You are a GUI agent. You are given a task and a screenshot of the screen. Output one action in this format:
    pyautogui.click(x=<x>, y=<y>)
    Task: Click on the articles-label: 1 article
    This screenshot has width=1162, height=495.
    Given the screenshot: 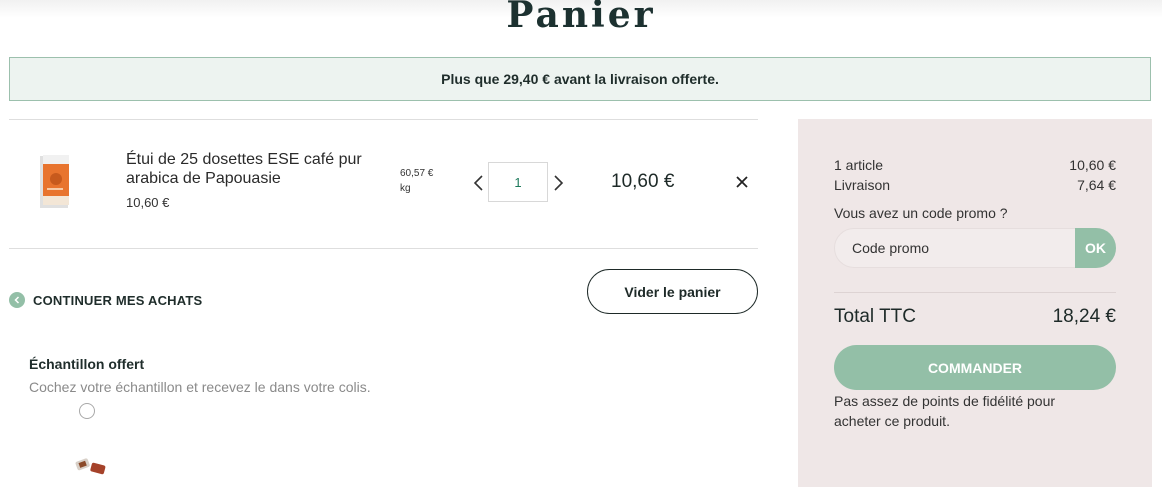 What is the action you would take?
    pyautogui.click(x=859, y=165)
    